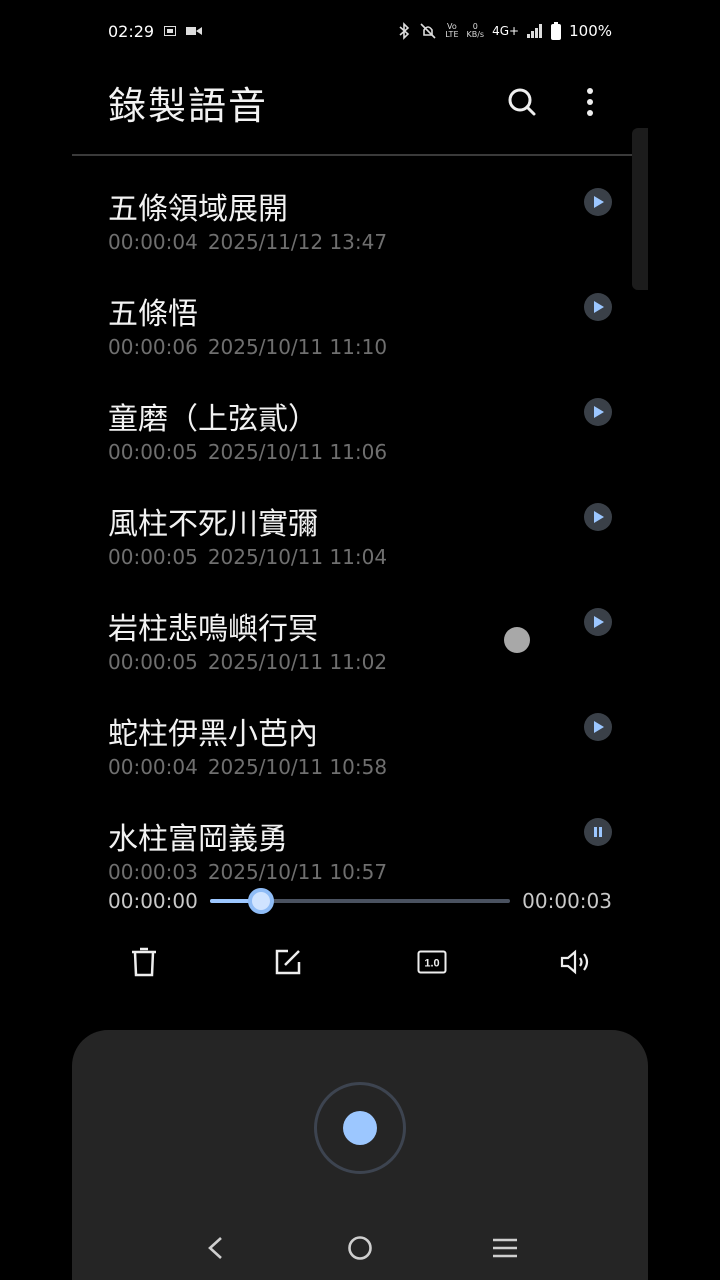 Image resolution: width=720 pixels, height=1280 pixels. I want to click on list-item: 童磨（上弦貳） 00:00:05 2025/10/11 11:06, so click(360, 432).